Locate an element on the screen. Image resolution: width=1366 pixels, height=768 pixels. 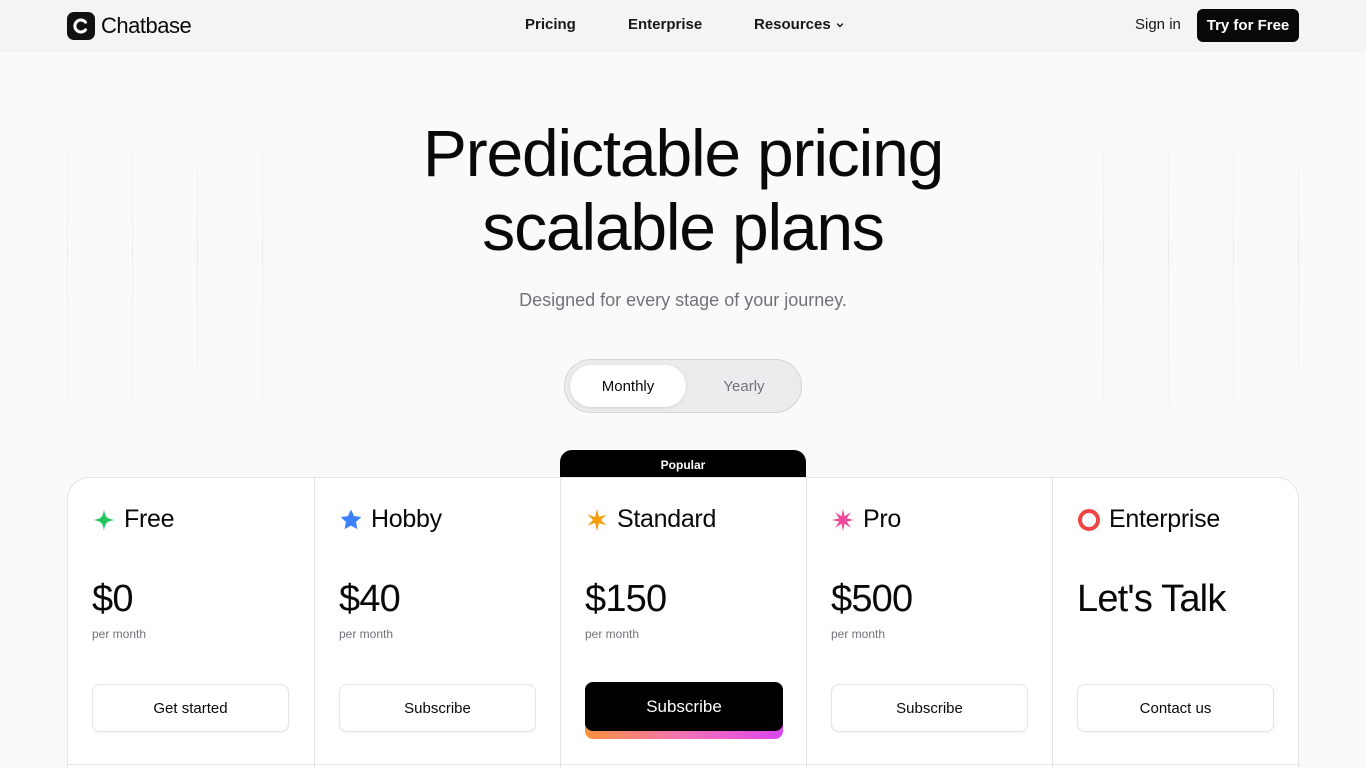
plan-name: Enterprise is located at coordinates (1164, 519).